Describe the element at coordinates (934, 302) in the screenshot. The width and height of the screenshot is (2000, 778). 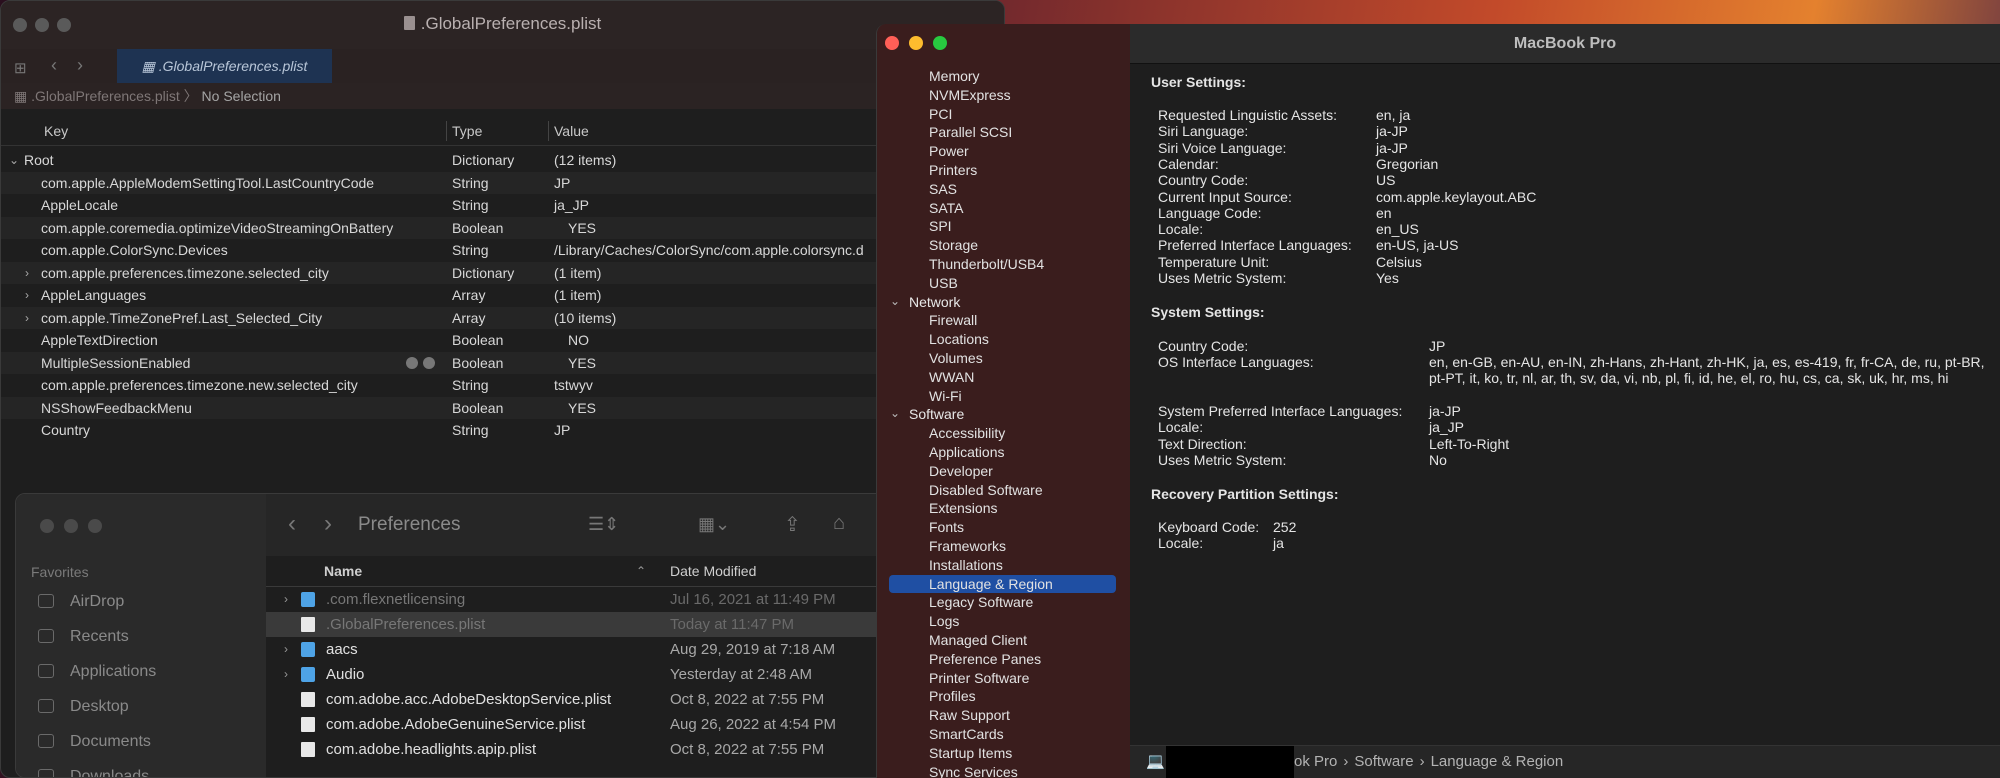
I see `sidebar-category: Network` at that location.